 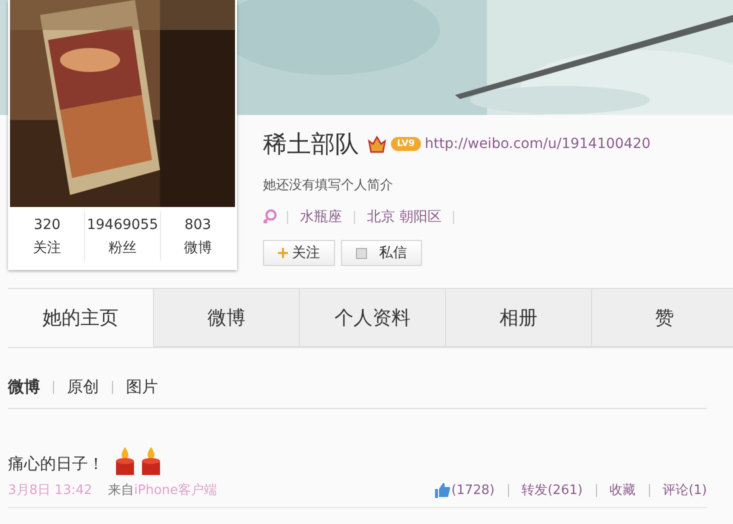 I want to click on like-link: (1728), so click(x=473, y=490).